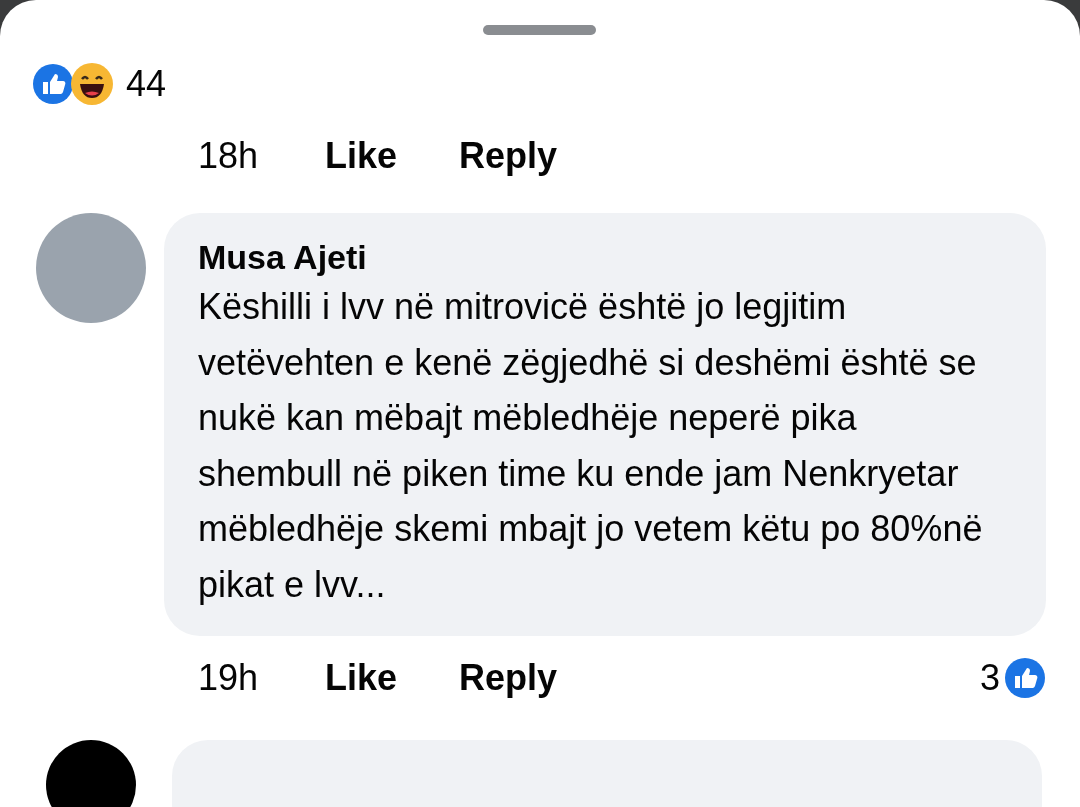 This screenshot has width=1080, height=807. Describe the element at coordinates (989, 678) in the screenshot. I see `reaction-count: 3` at that location.